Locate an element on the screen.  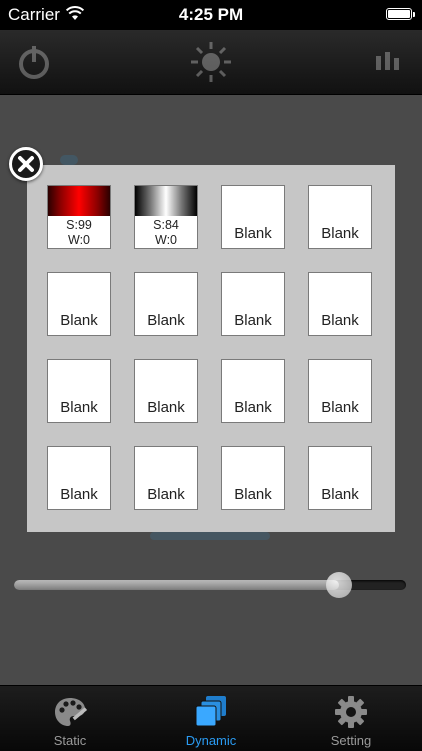
power-icon is located at coordinates (34, 62).